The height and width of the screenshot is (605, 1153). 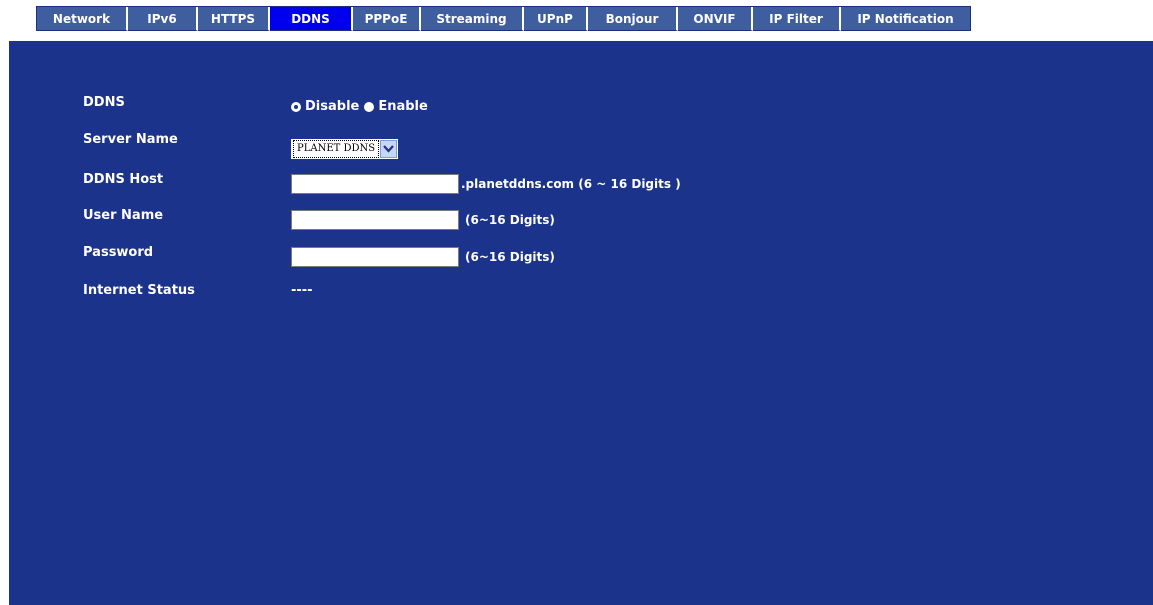 What do you see at coordinates (715, 19) in the screenshot?
I see `tab-onvif: ONVIF` at bounding box center [715, 19].